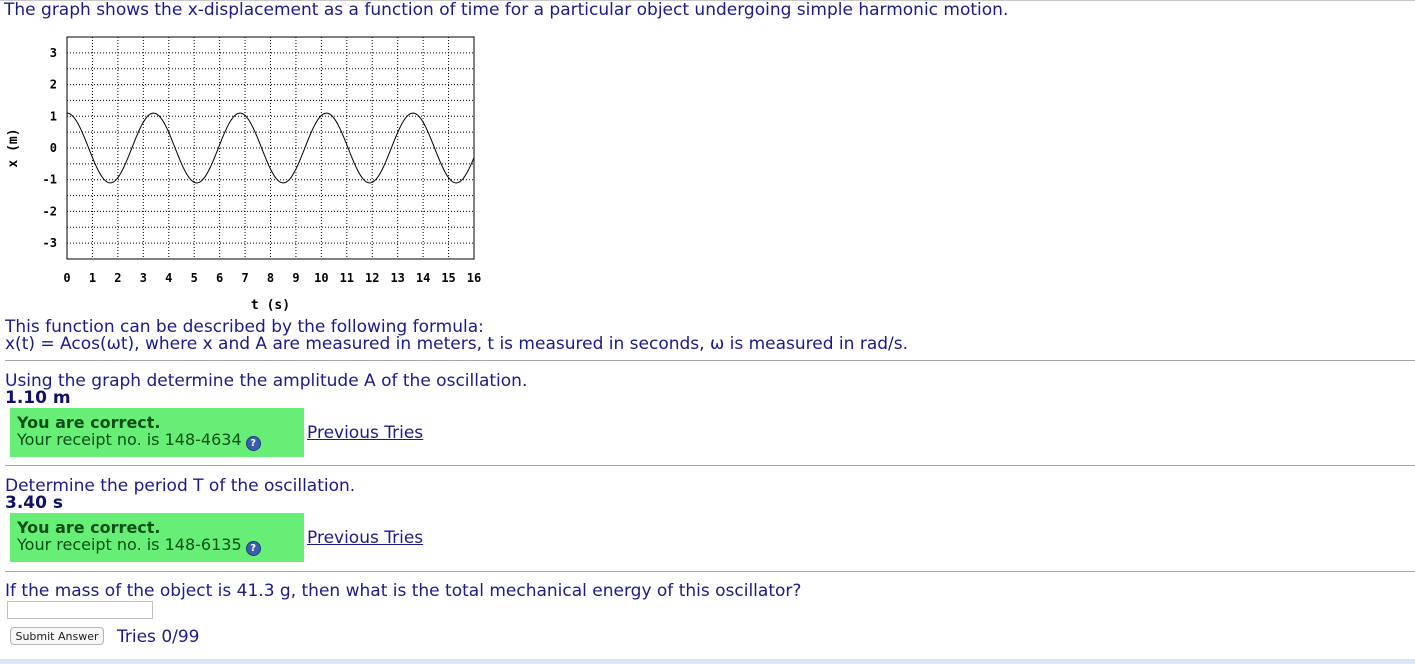 The image size is (1415, 664). What do you see at coordinates (66, 278) in the screenshot?
I see `x-tick-label: 0` at bounding box center [66, 278].